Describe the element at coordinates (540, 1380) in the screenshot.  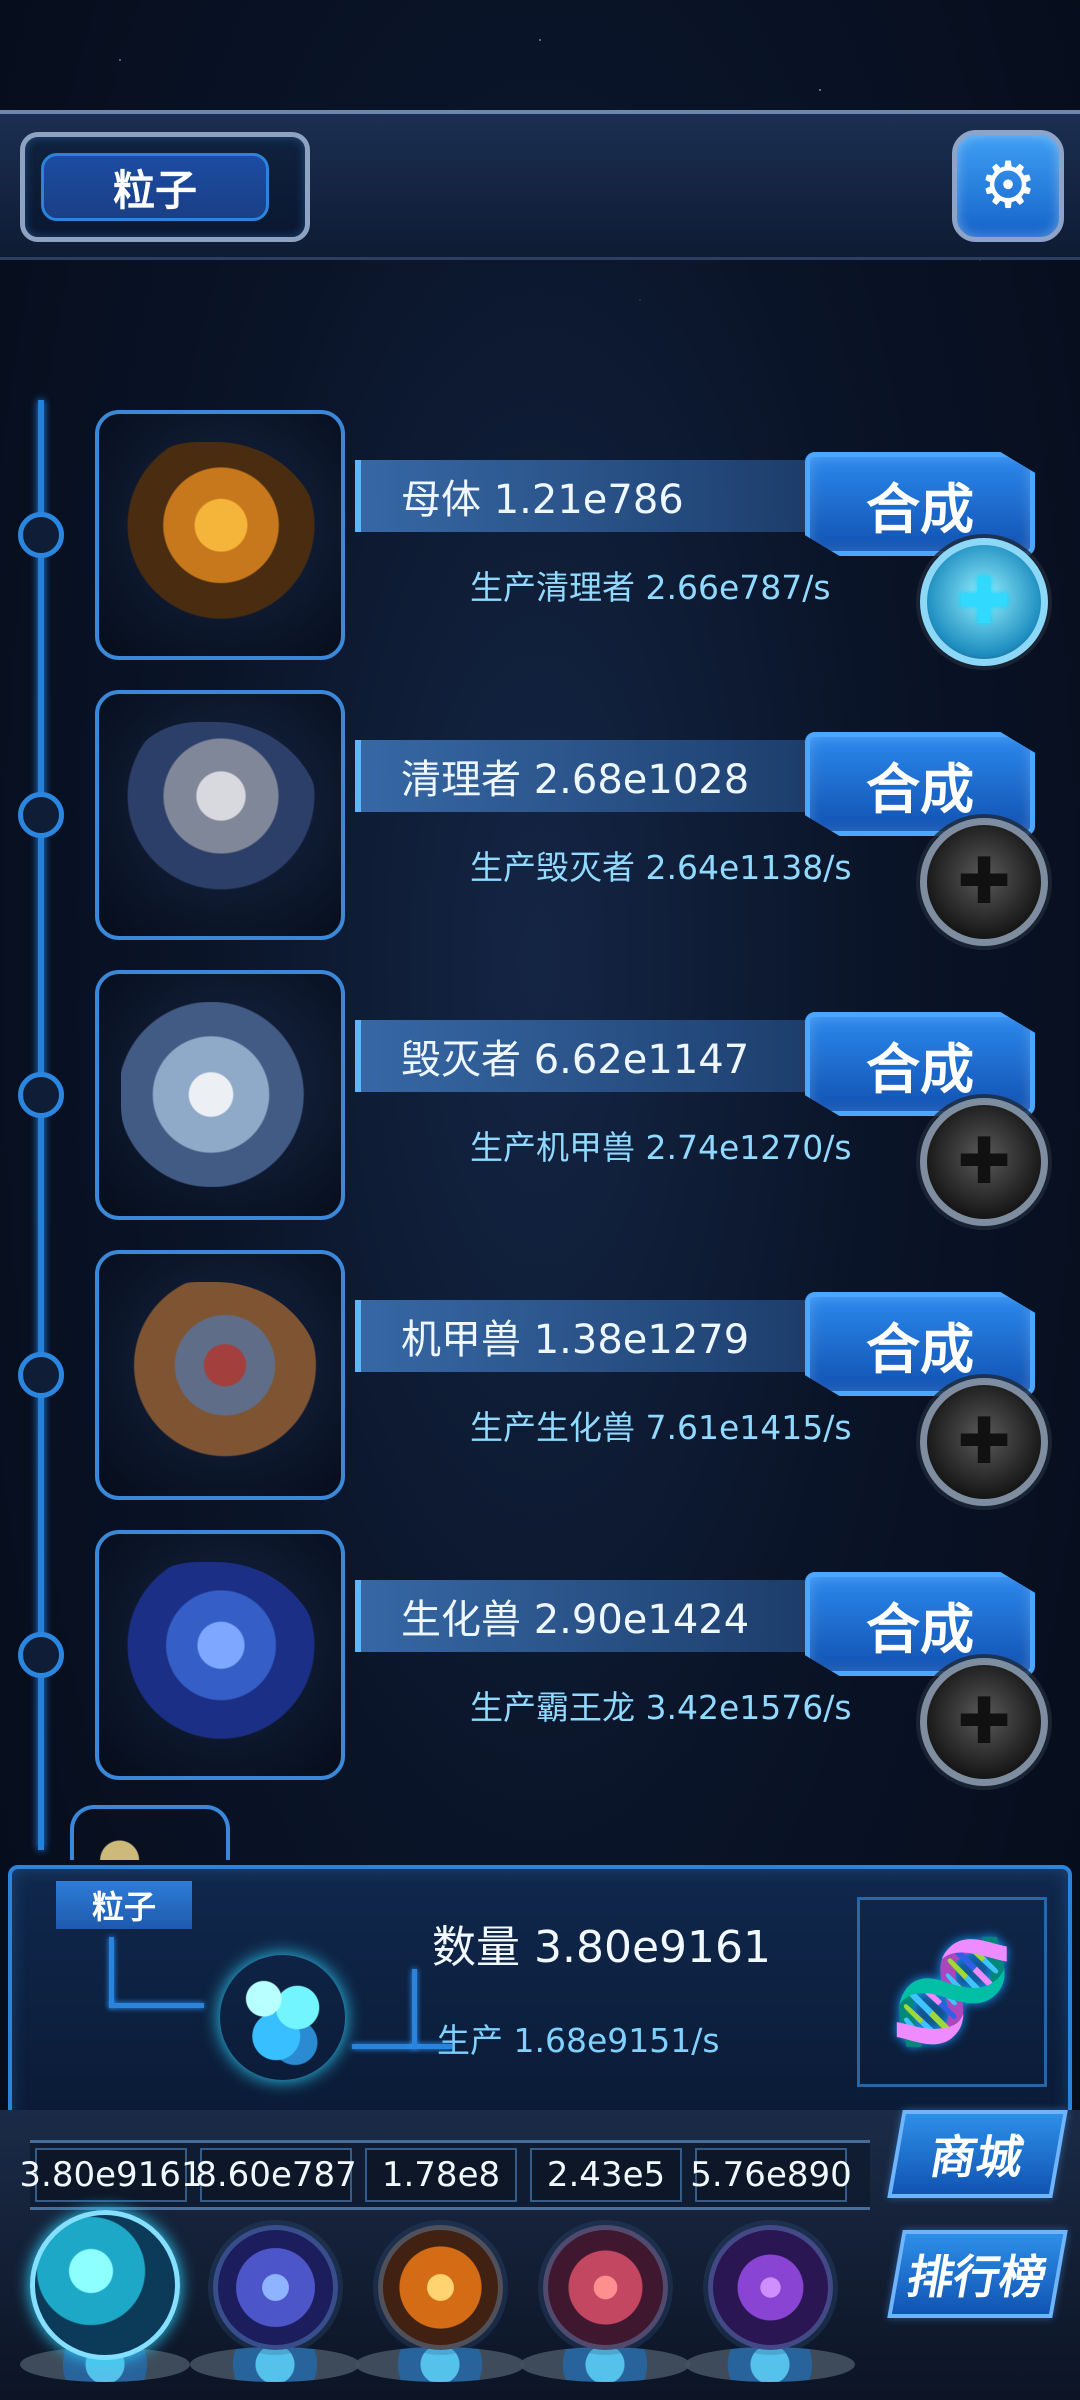
I see `unit-row: 机甲兽 1.38e1279 生产生化兽 7.61e1415/s 合成 ✚` at that location.